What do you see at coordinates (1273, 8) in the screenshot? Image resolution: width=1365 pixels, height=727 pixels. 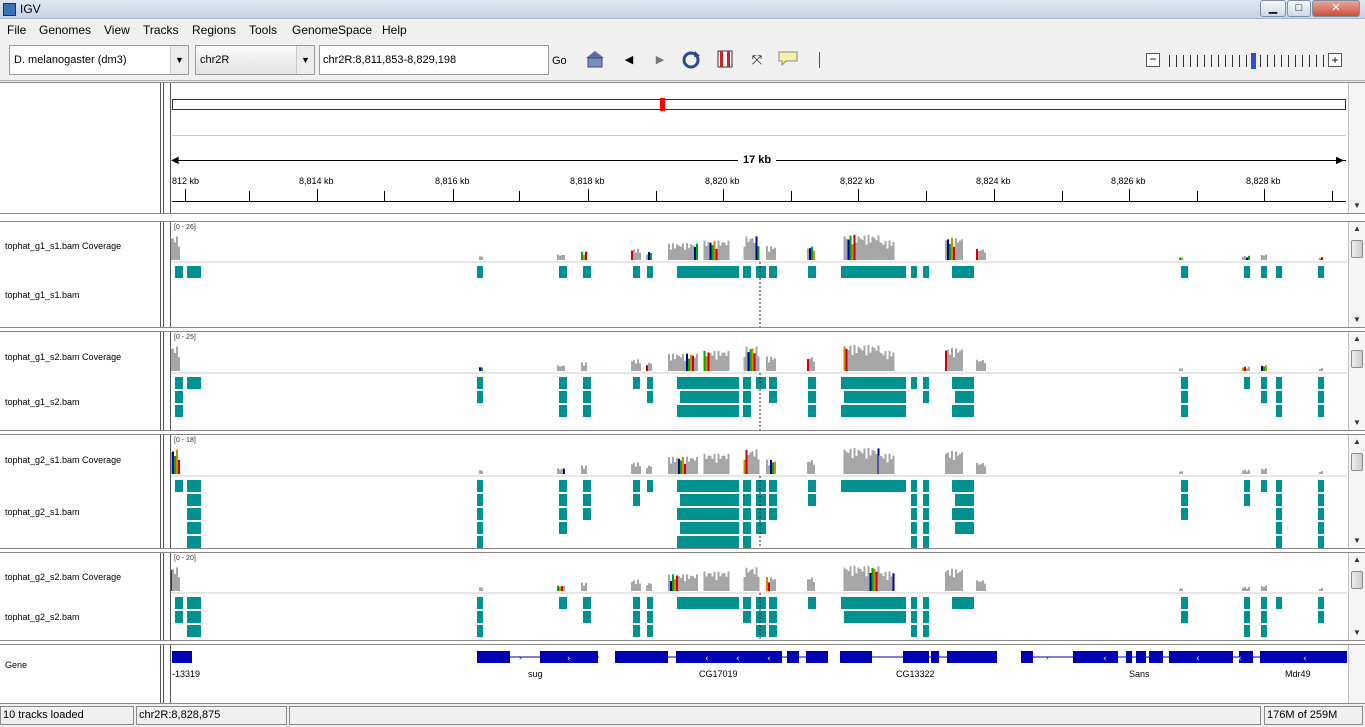 I see `minimize-button: ▁` at bounding box center [1273, 8].